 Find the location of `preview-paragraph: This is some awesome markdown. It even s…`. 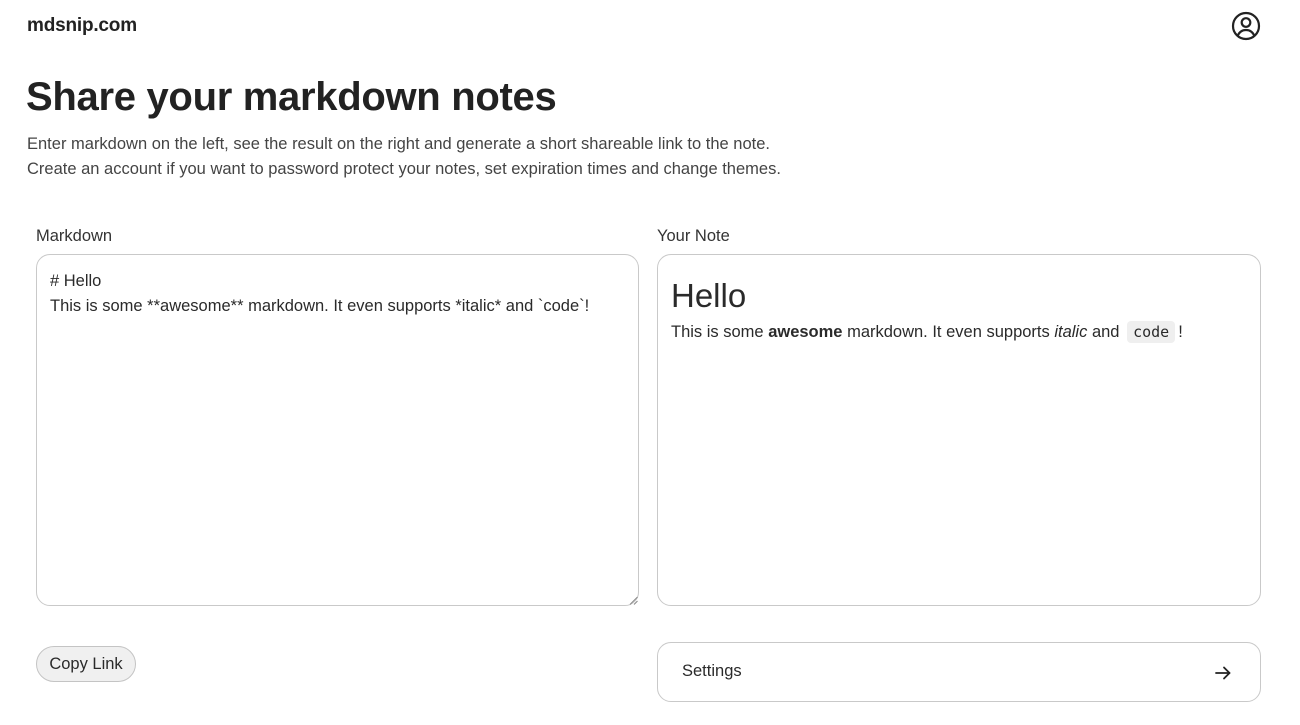

preview-paragraph: This is some awesome markdown. It even s… is located at coordinates (927, 332).